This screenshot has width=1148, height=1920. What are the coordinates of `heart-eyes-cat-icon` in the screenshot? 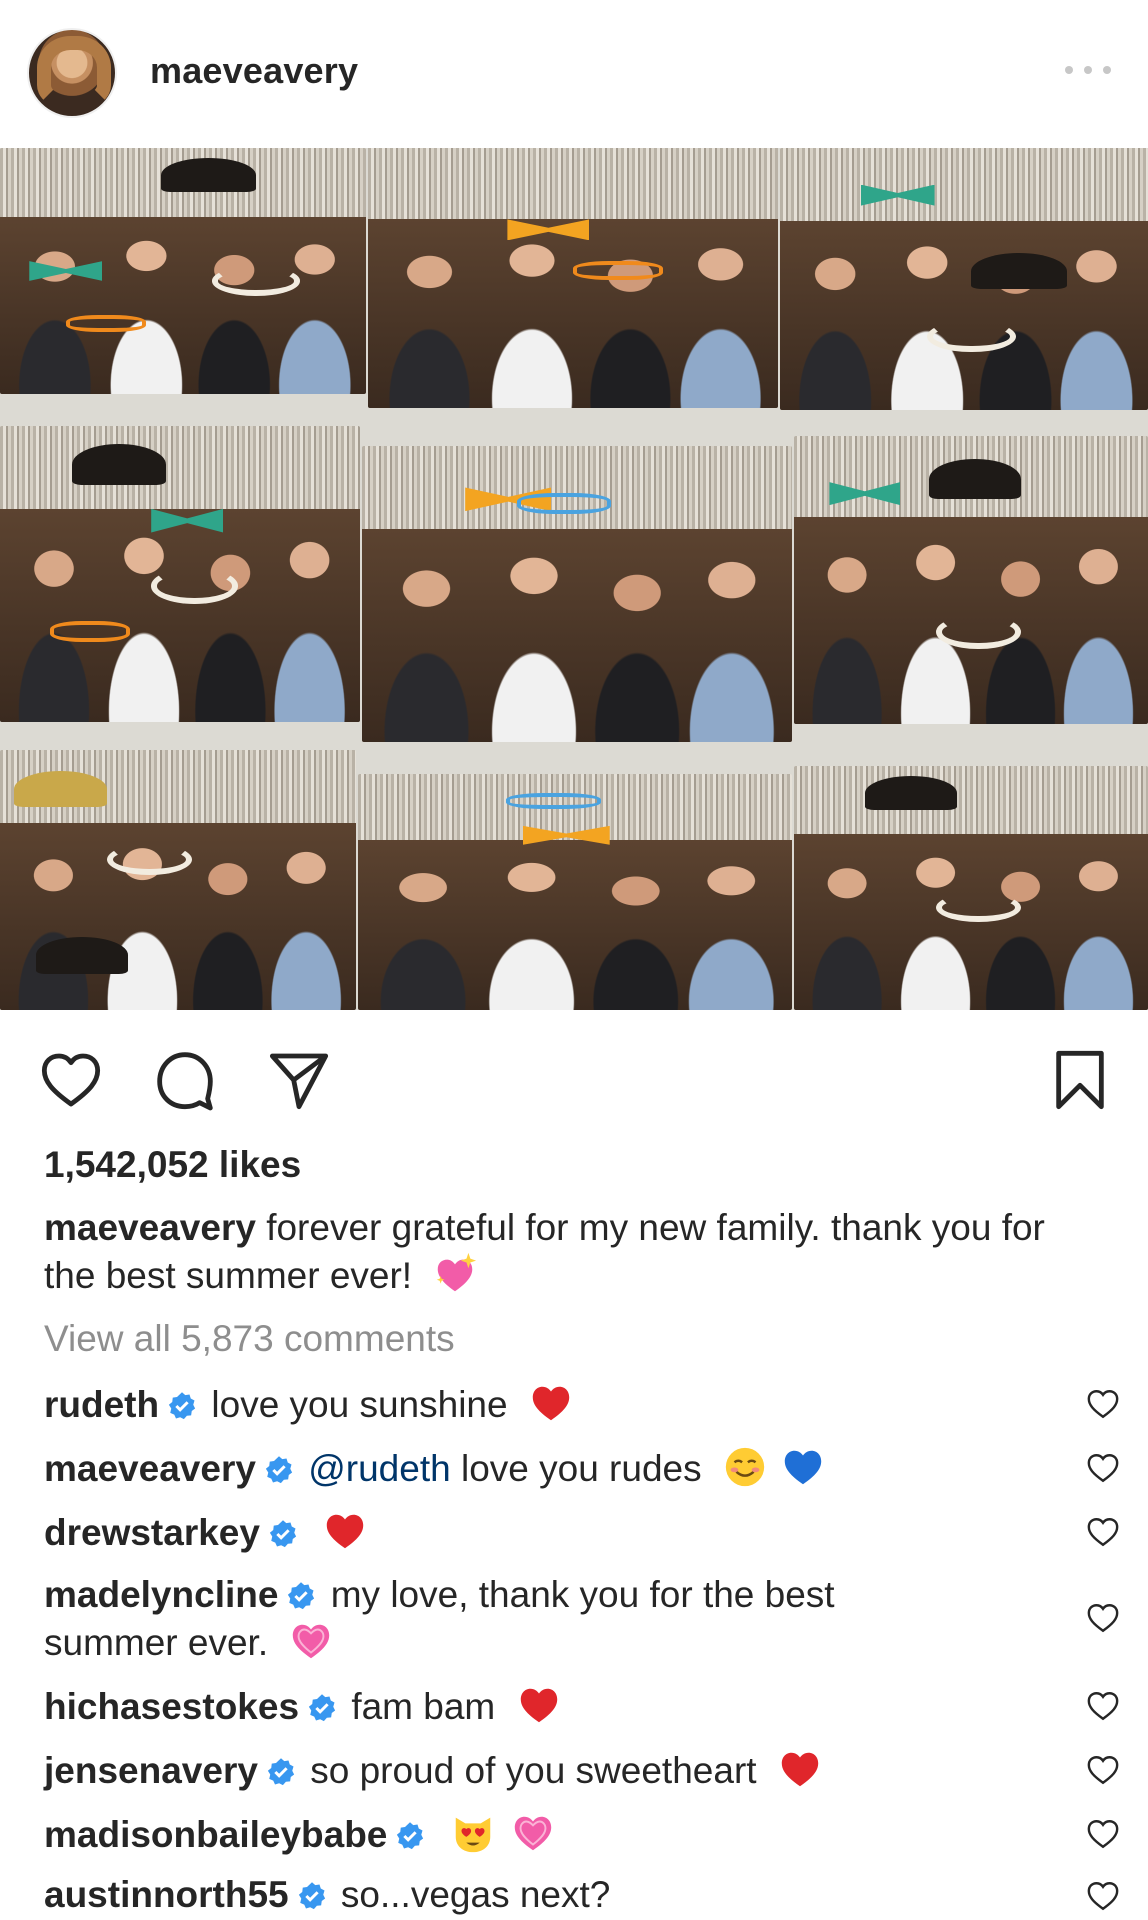 It's located at (473, 1833).